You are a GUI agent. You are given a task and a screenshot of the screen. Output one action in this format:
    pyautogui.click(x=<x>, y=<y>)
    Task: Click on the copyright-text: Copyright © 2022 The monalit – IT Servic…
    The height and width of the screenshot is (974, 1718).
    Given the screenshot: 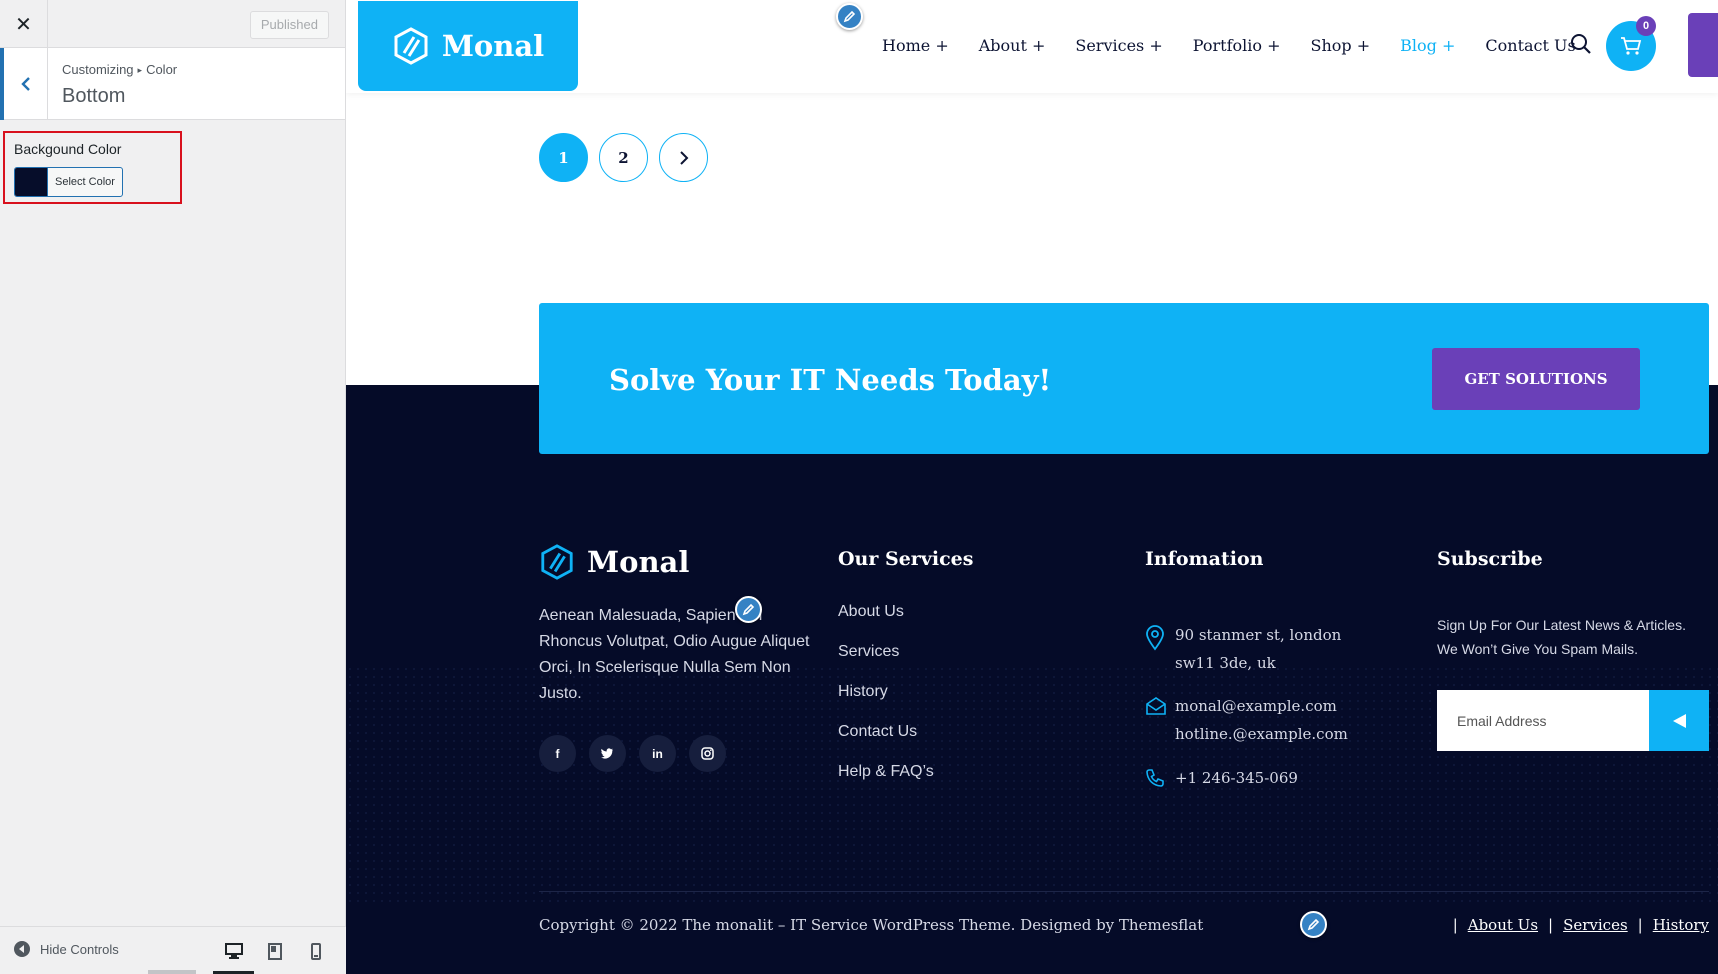 What is the action you would take?
    pyautogui.click(x=871, y=925)
    